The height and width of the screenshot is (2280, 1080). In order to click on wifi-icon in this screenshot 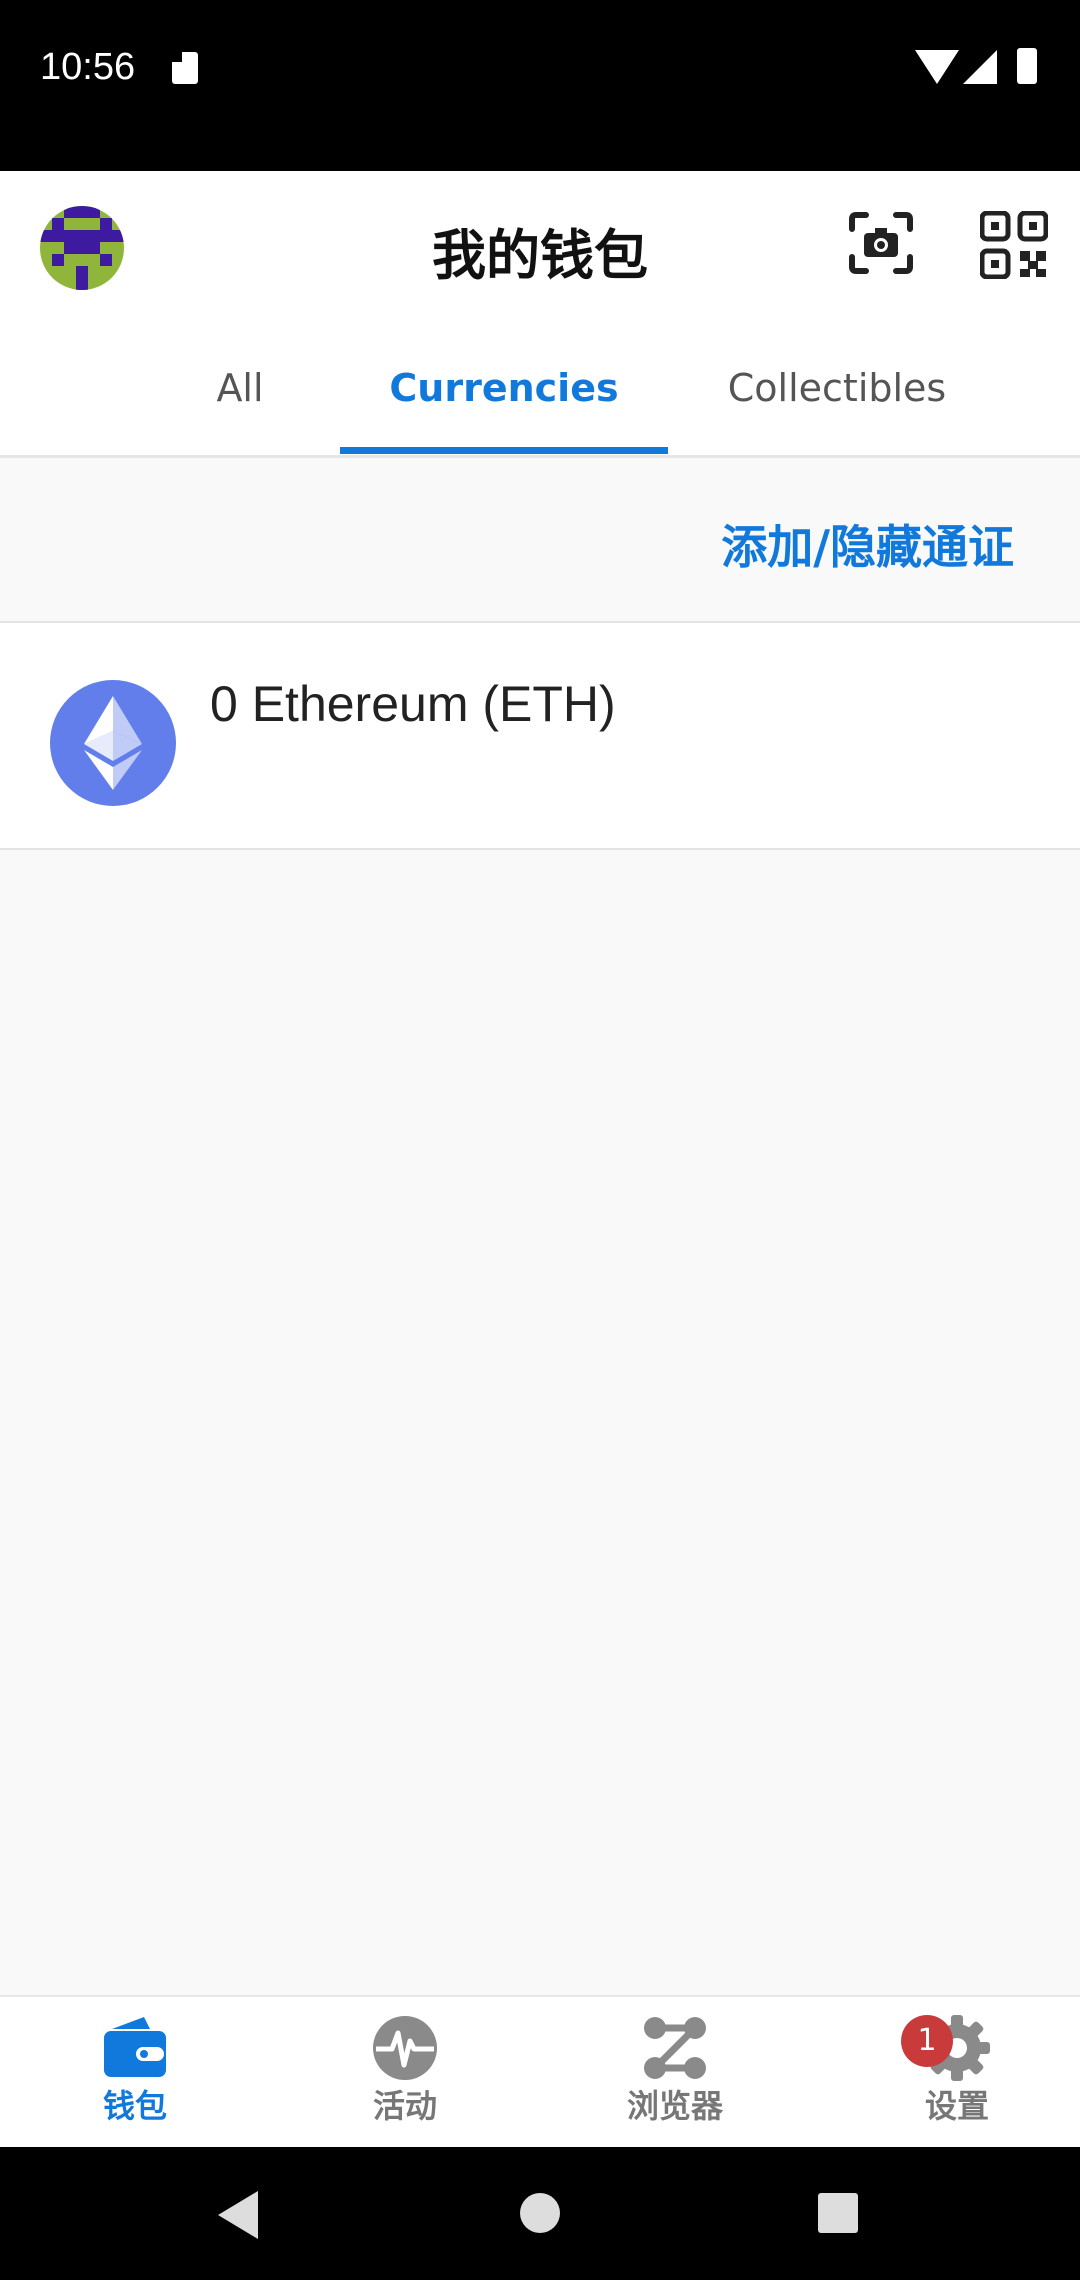, I will do `click(937, 67)`.